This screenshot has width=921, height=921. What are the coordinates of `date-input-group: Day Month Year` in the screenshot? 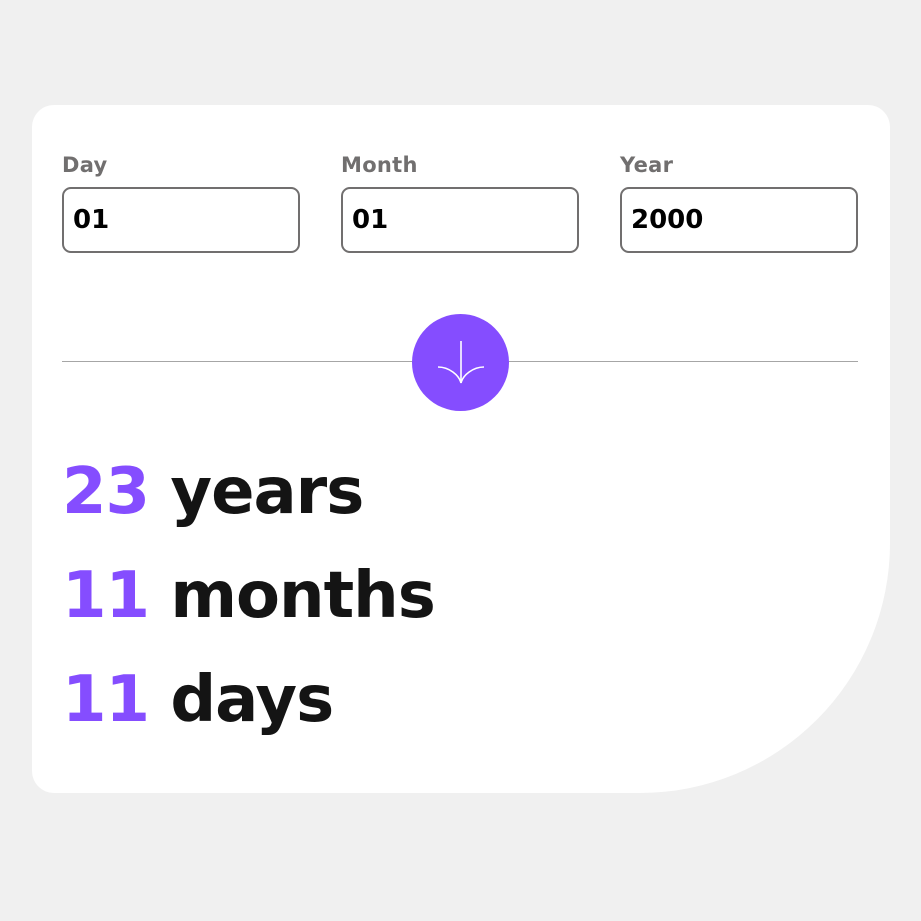 It's located at (460, 203).